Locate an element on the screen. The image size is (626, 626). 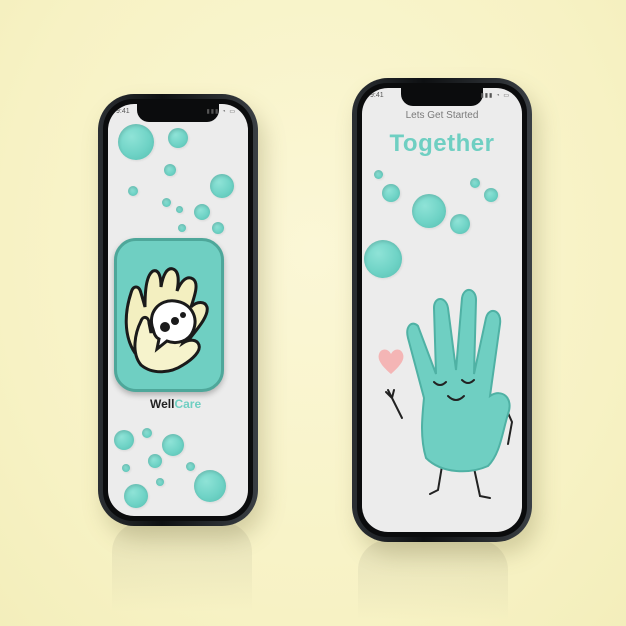
status-time: 9:41 is located at coordinates (377, 95).